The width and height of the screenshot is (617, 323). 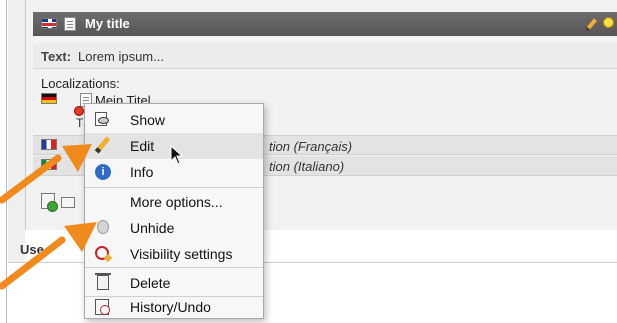 I want to click on callout-arrow-edit-icon, so click(x=46, y=174).